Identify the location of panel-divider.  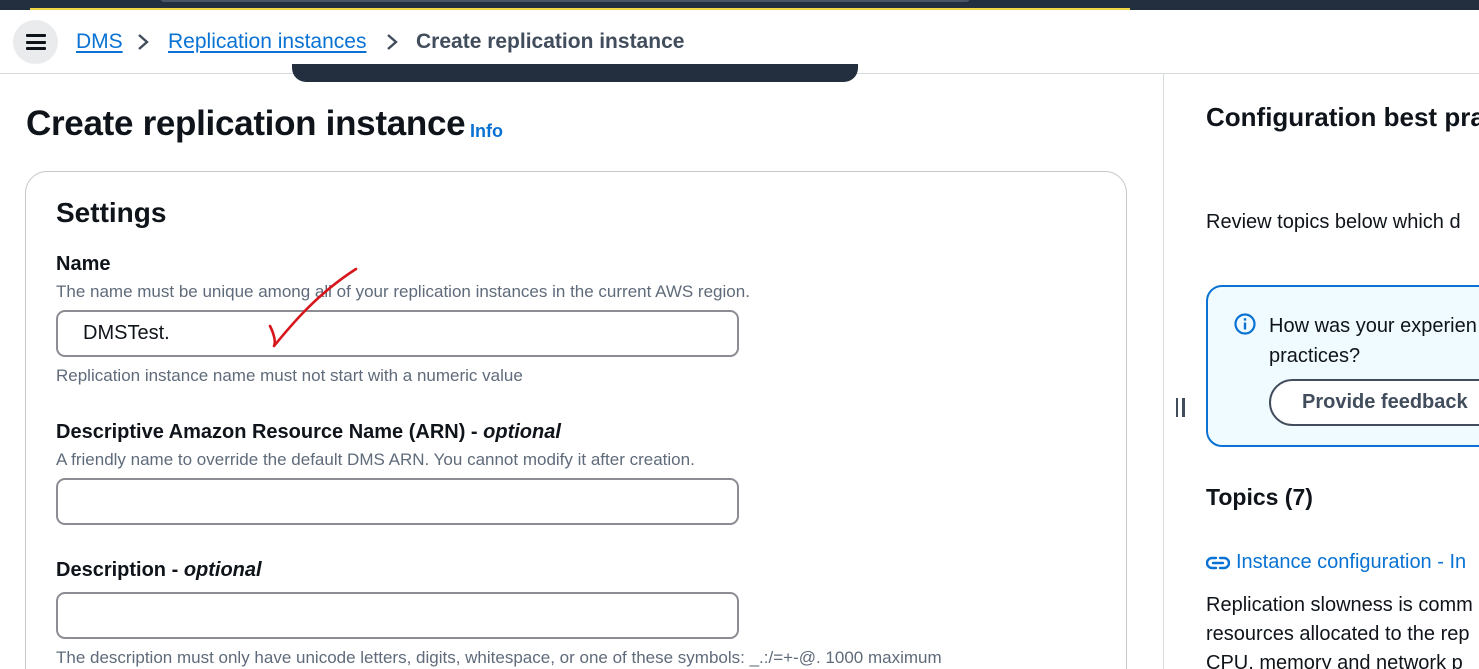
(1163, 371).